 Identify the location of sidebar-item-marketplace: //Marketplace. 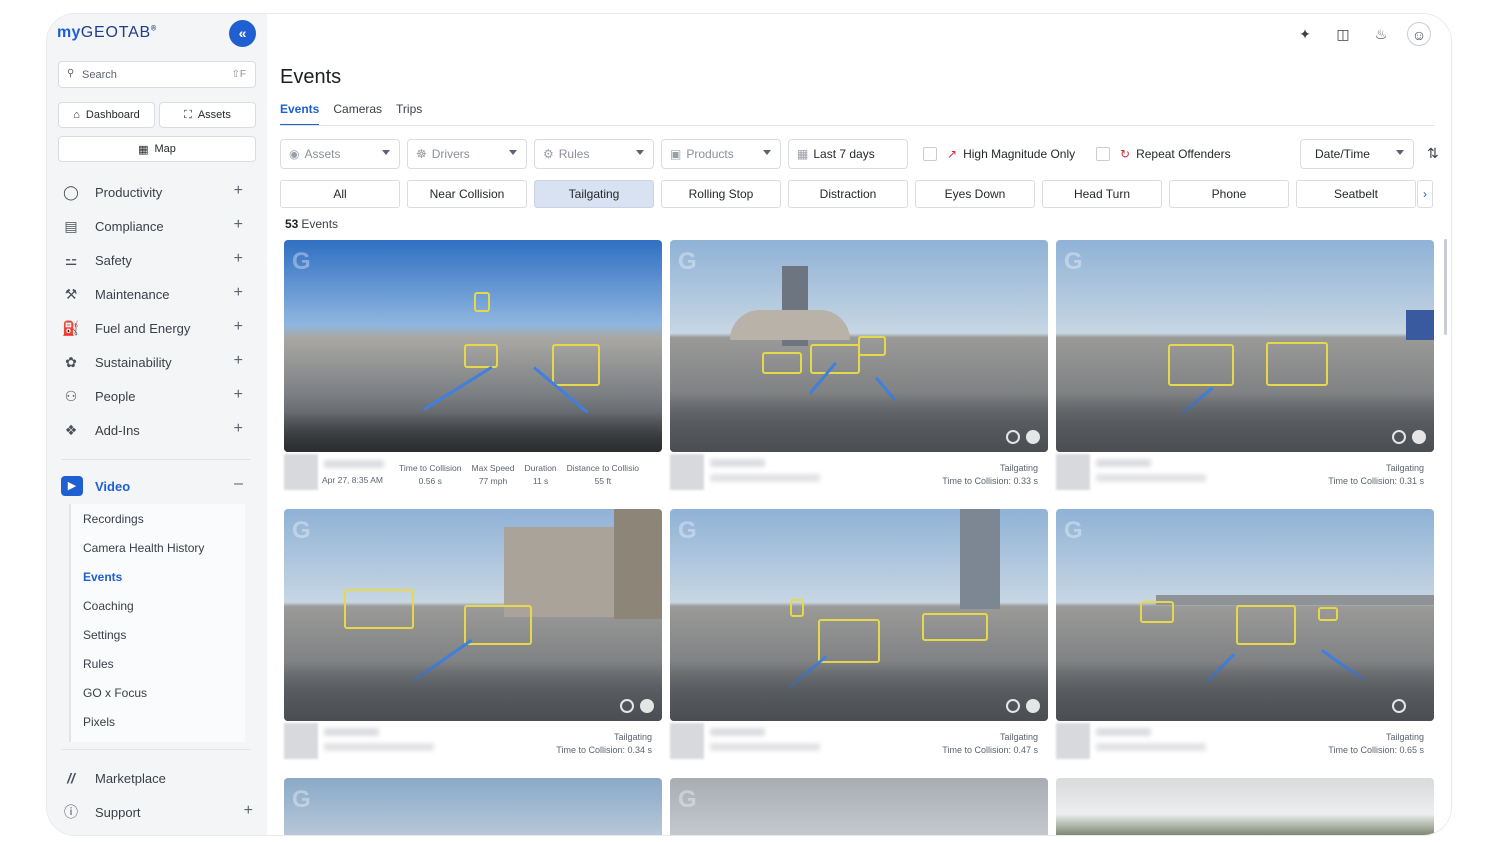
(156, 778).